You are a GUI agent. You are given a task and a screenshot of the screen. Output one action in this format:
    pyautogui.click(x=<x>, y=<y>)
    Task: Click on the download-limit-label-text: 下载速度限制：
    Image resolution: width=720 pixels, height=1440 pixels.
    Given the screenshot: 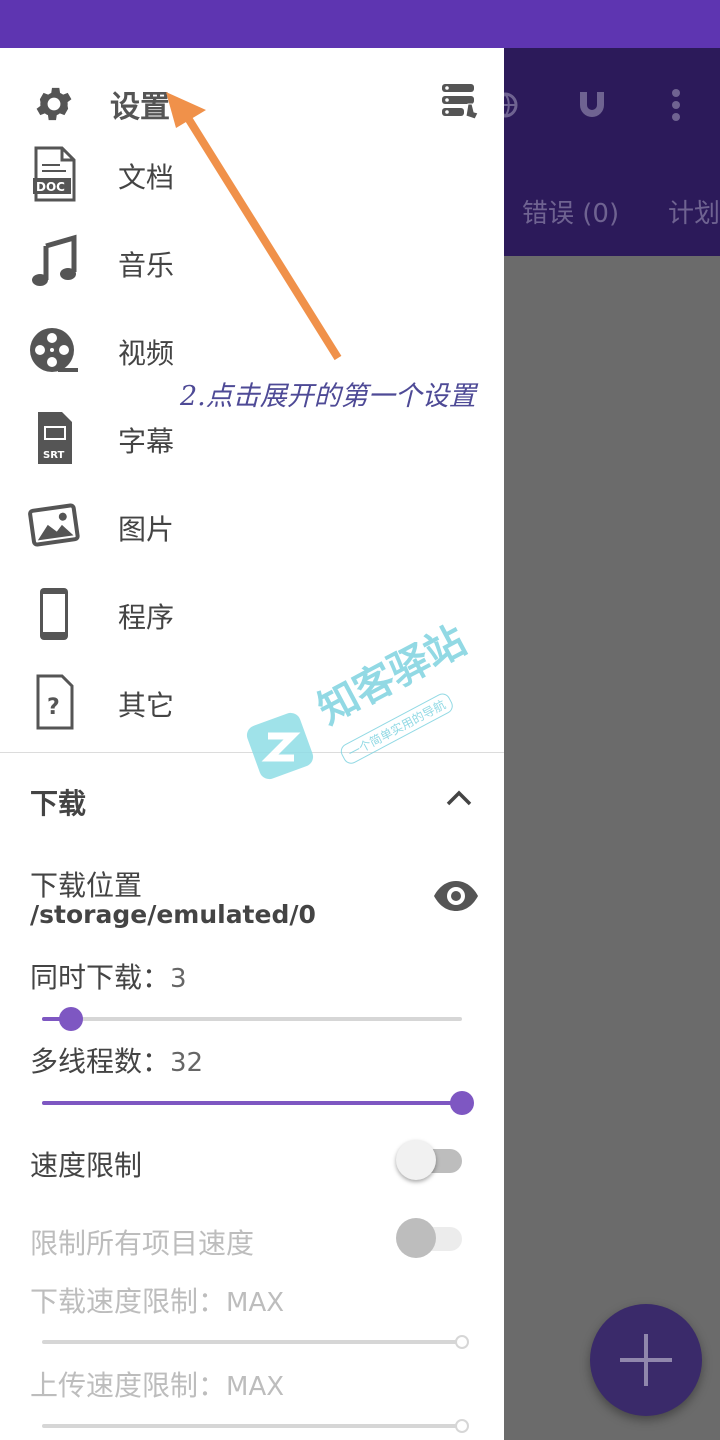 What is the action you would take?
    pyautogui.click(x=128, y=1301)
    